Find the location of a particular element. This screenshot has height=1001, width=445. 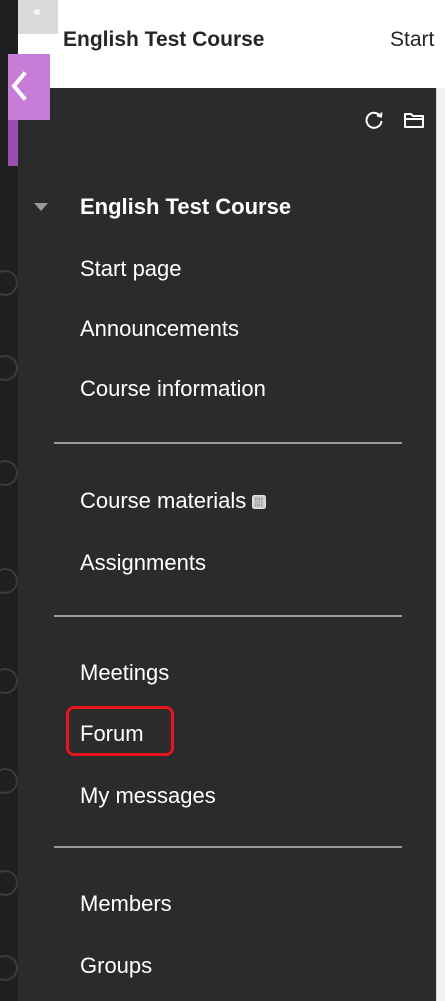

course-tree-toggle: English Test Course is located at coordinates (162, 207).